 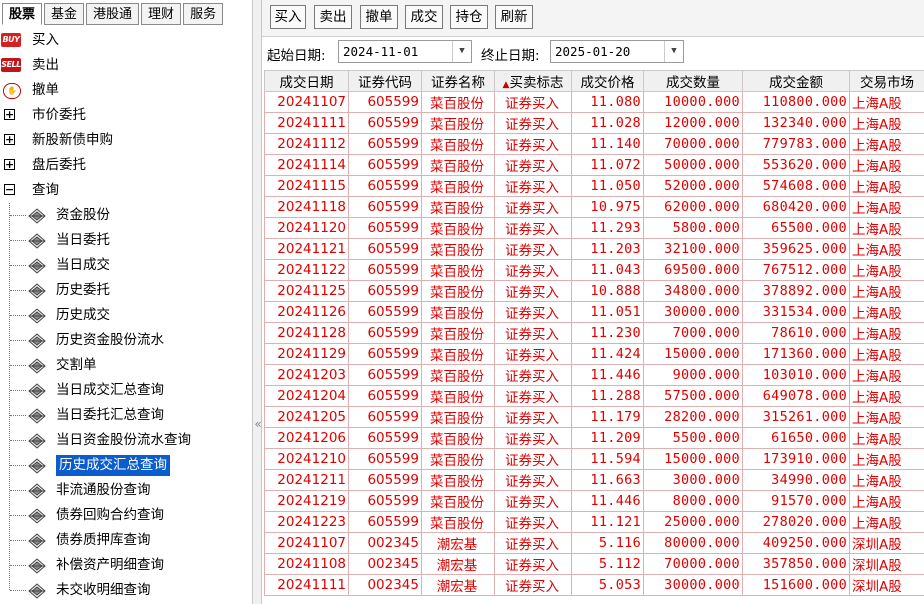 I want to click on column-header-5: 成交数量, so click(x=693, y=81).